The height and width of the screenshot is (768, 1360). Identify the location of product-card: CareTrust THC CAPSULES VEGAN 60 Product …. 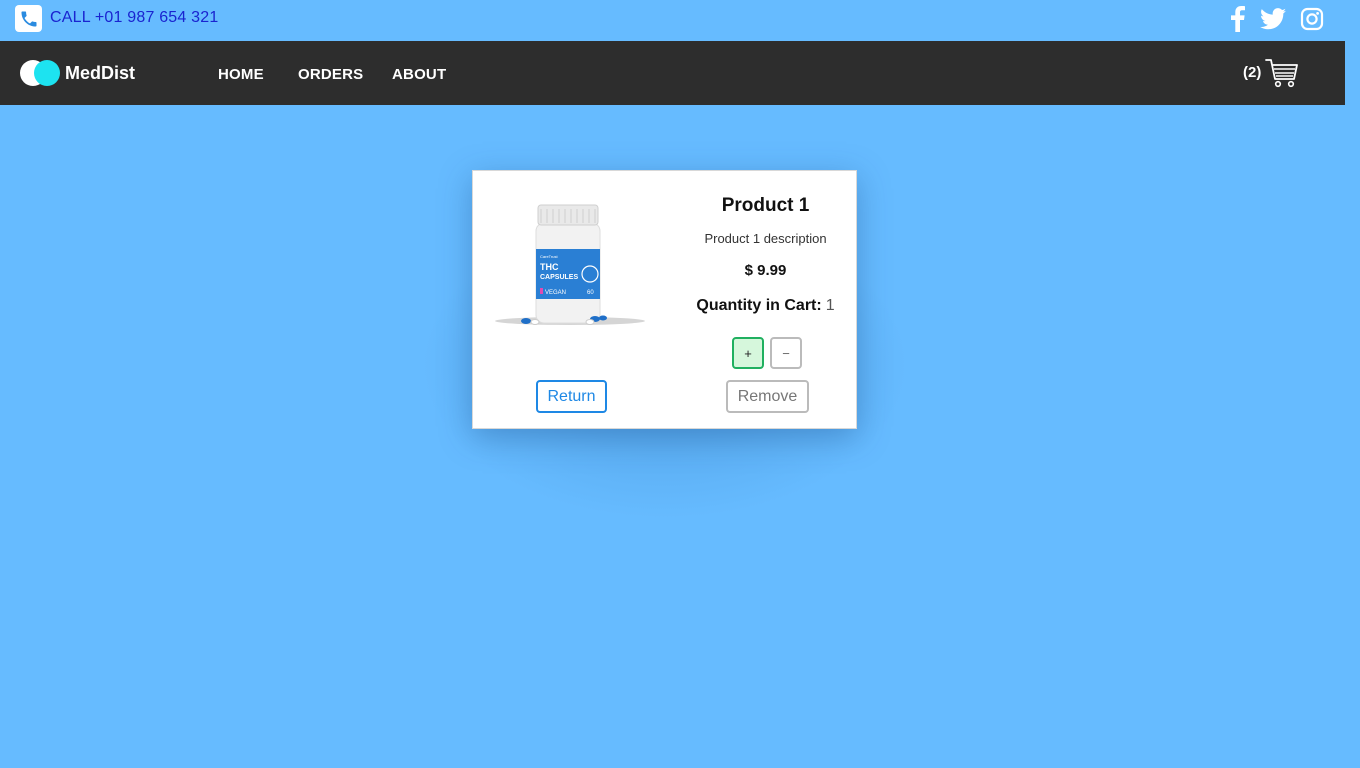
(664, 299).